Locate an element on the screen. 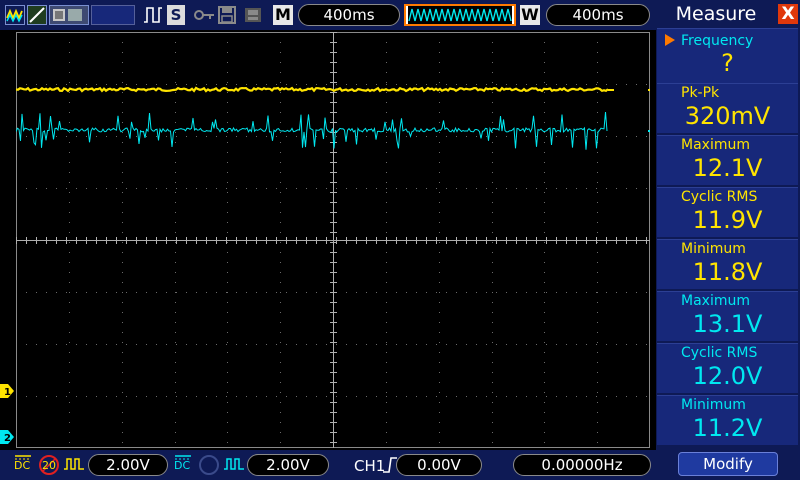  measurement-value: ? is located at coordinates (727, 63).